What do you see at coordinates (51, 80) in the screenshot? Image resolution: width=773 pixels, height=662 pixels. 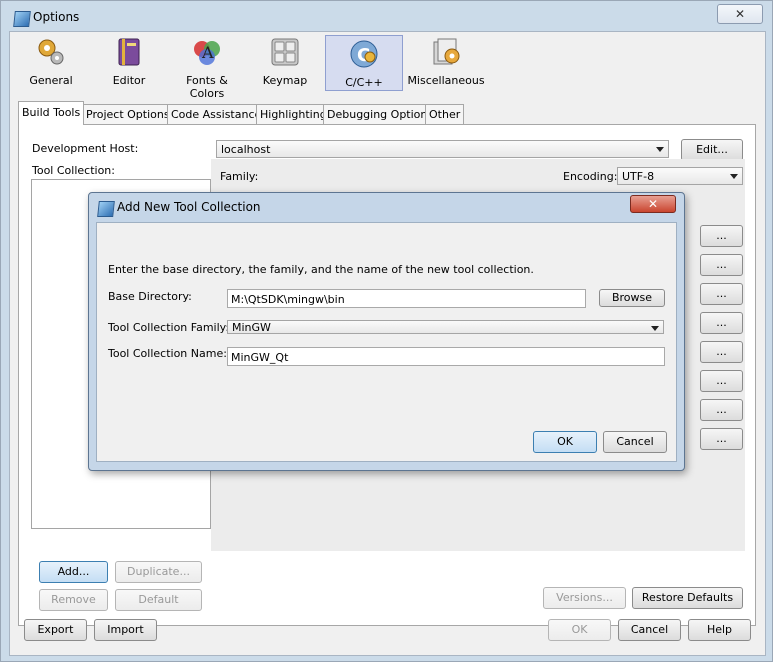 I see `category-label: General` at bounding box center [51, 80].